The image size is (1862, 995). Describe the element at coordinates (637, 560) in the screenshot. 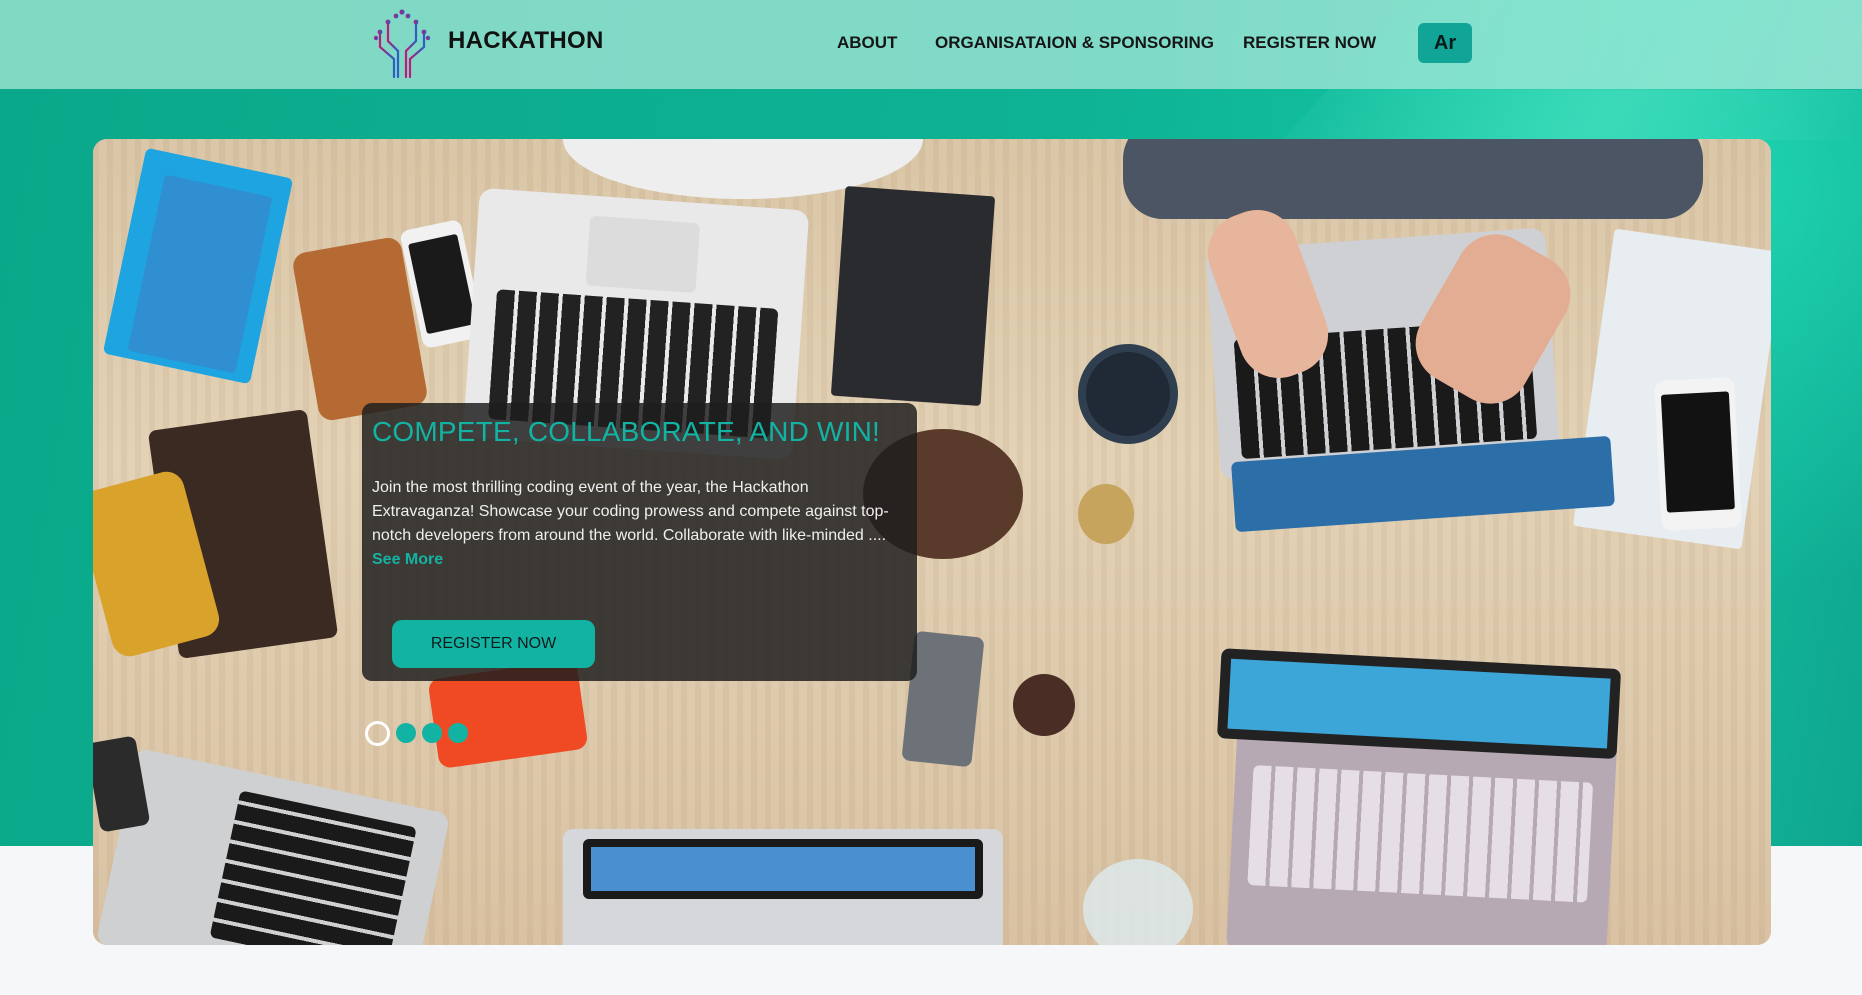

I see `see-more-link: See More` at that location.